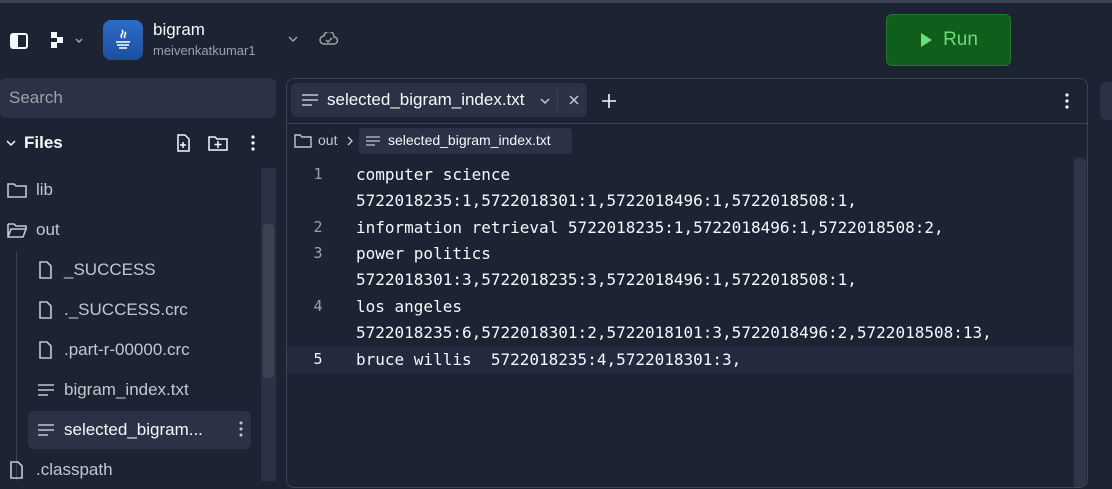 Image resolution: width=1112 pixels, height=489 pixels. Describe the element at coordinates (17, 230) in the screenshot. I see `folder-open-icon` at that location.